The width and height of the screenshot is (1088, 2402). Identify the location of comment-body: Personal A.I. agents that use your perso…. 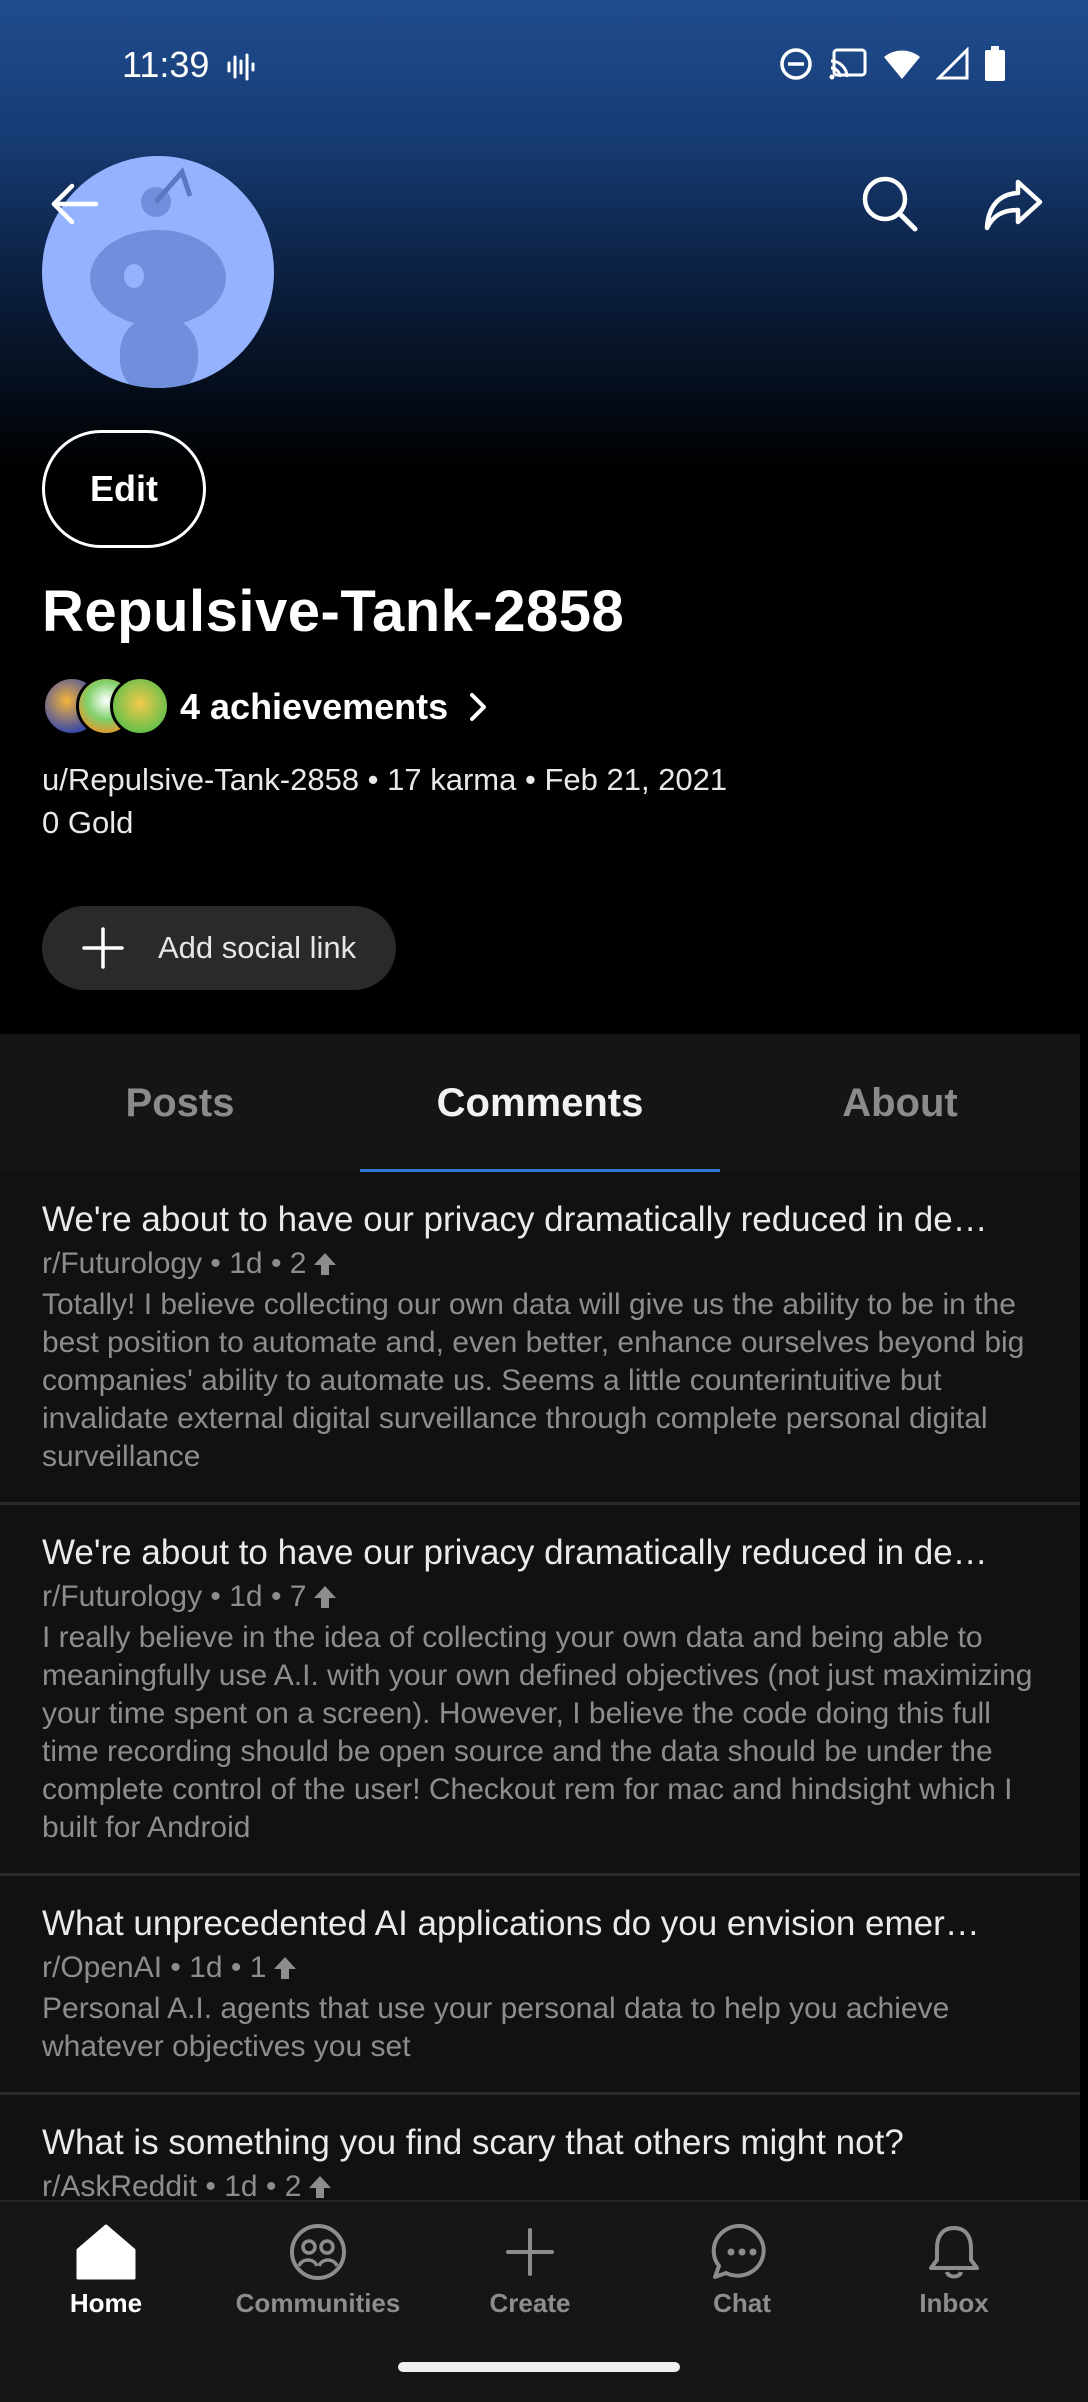
(496, 2027).